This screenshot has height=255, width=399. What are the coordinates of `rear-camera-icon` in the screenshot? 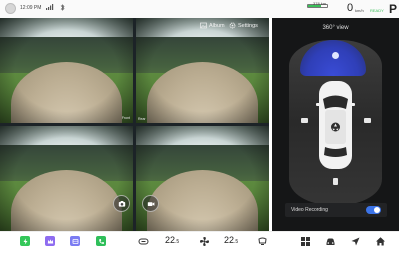 It's located at (335, 181).